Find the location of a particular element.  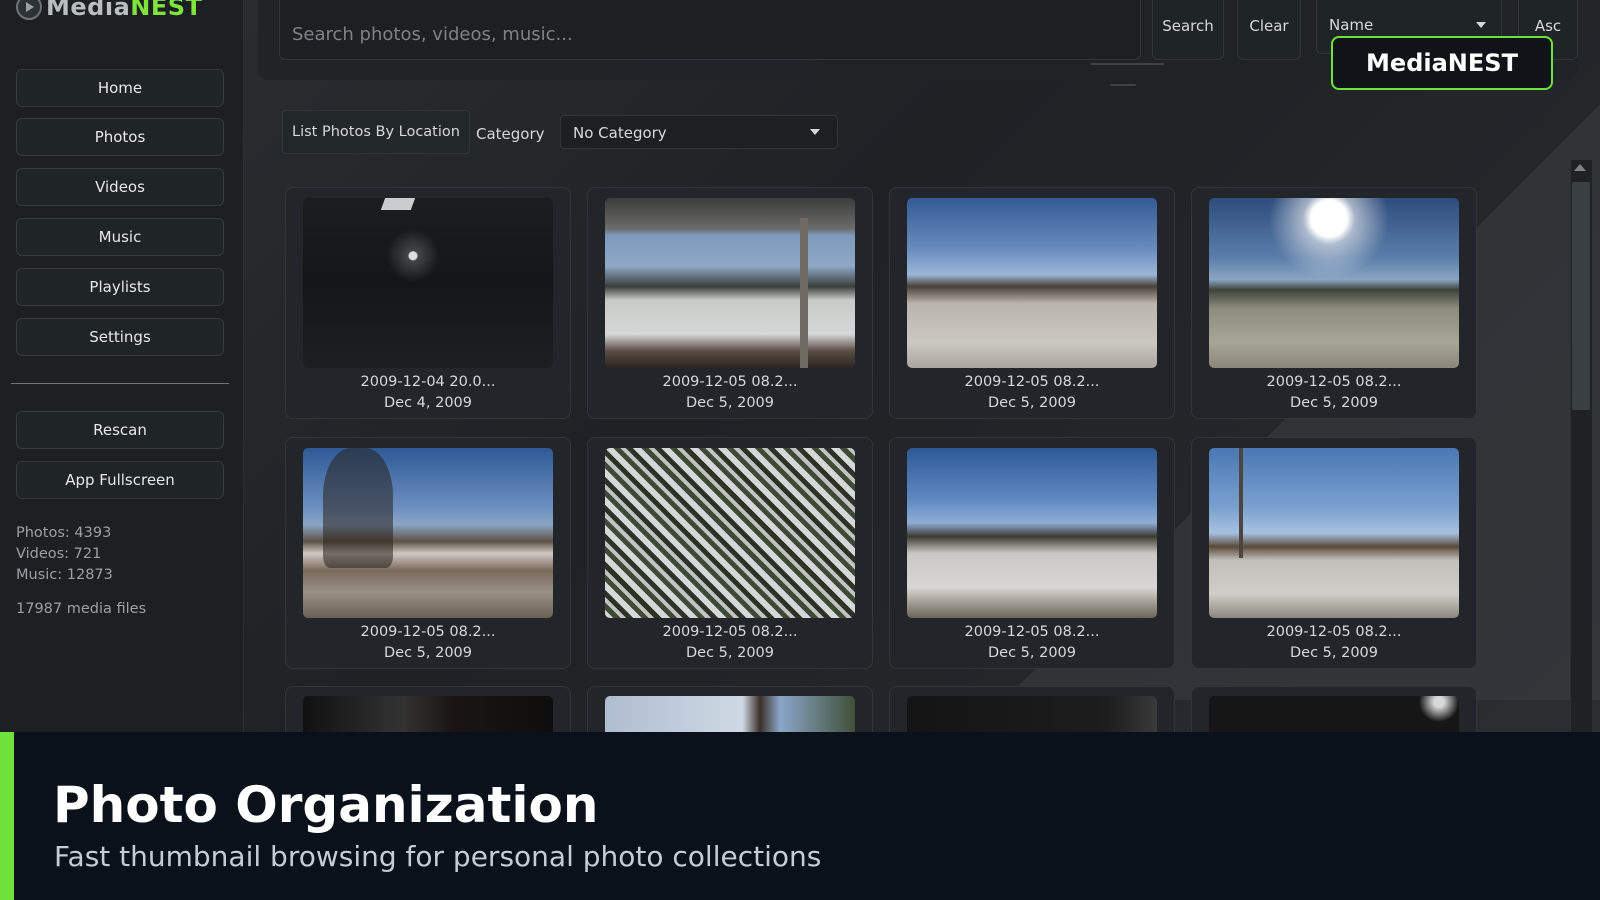

sidebar-item-photos: Photos is located at coordinates (120, 137).